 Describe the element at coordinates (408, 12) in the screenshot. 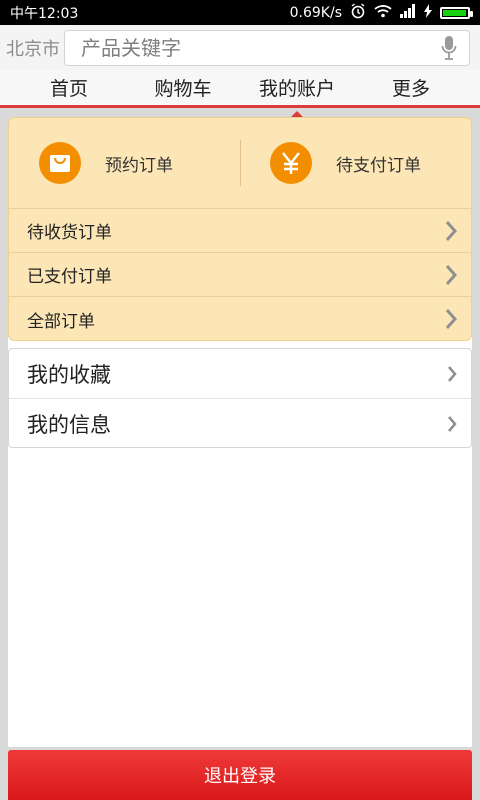

I see `signal-icon` at that location.